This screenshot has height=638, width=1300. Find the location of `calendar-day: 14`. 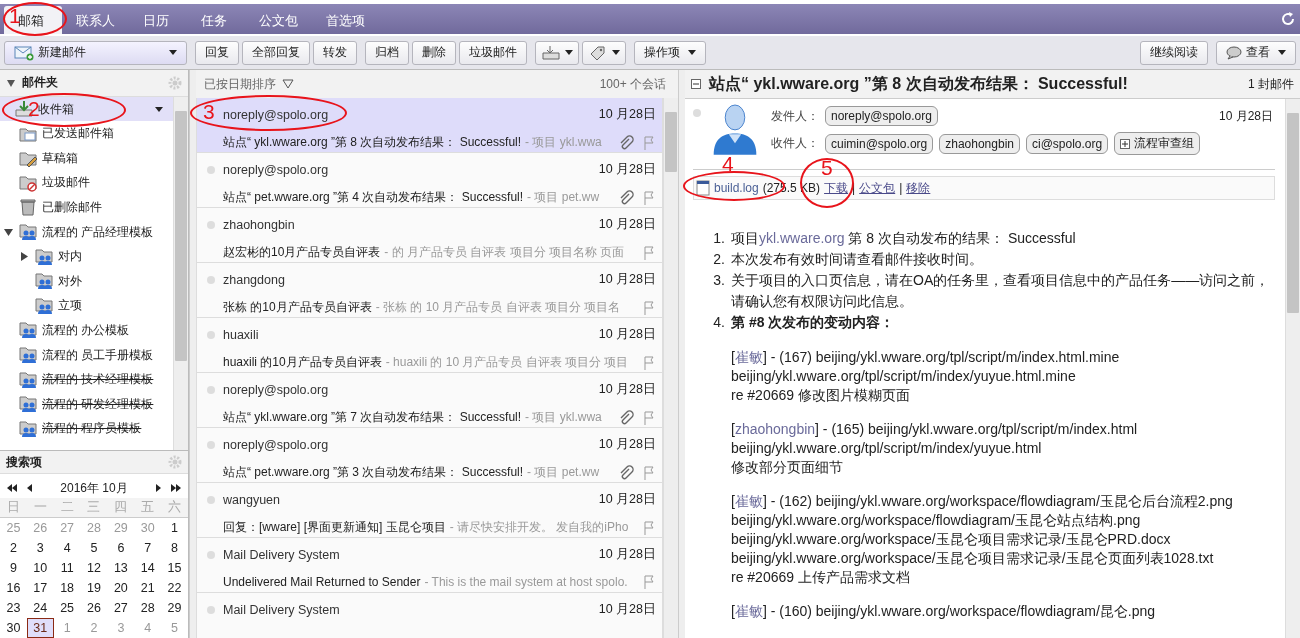

calendar-day: 14 is located at coordinates (148, 568).